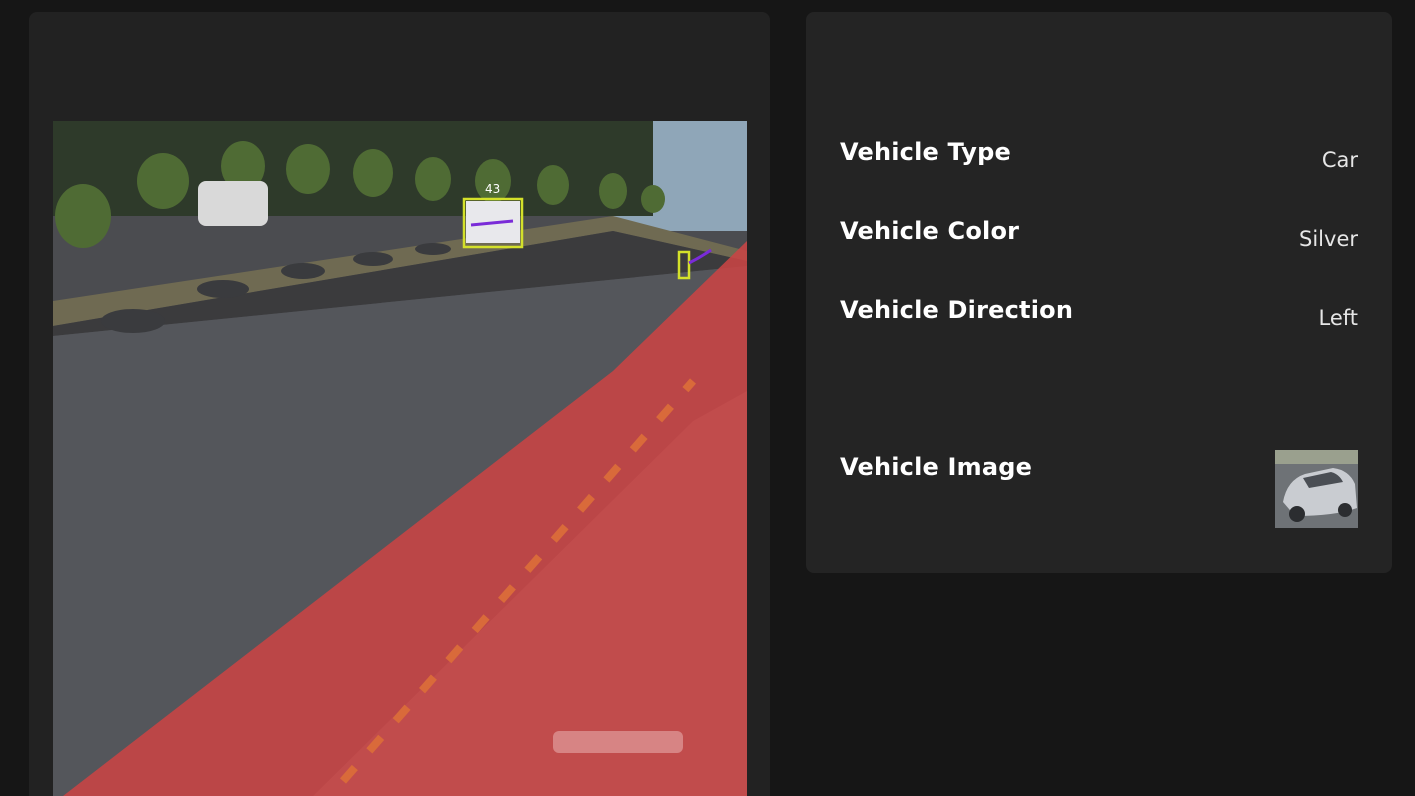 This screenshot has width=1415, height=796. What do you see at coordinates (1339, 160) in the screenshot?
I see `vehicle-type-value: Car` at bounding box center [1339, 160].